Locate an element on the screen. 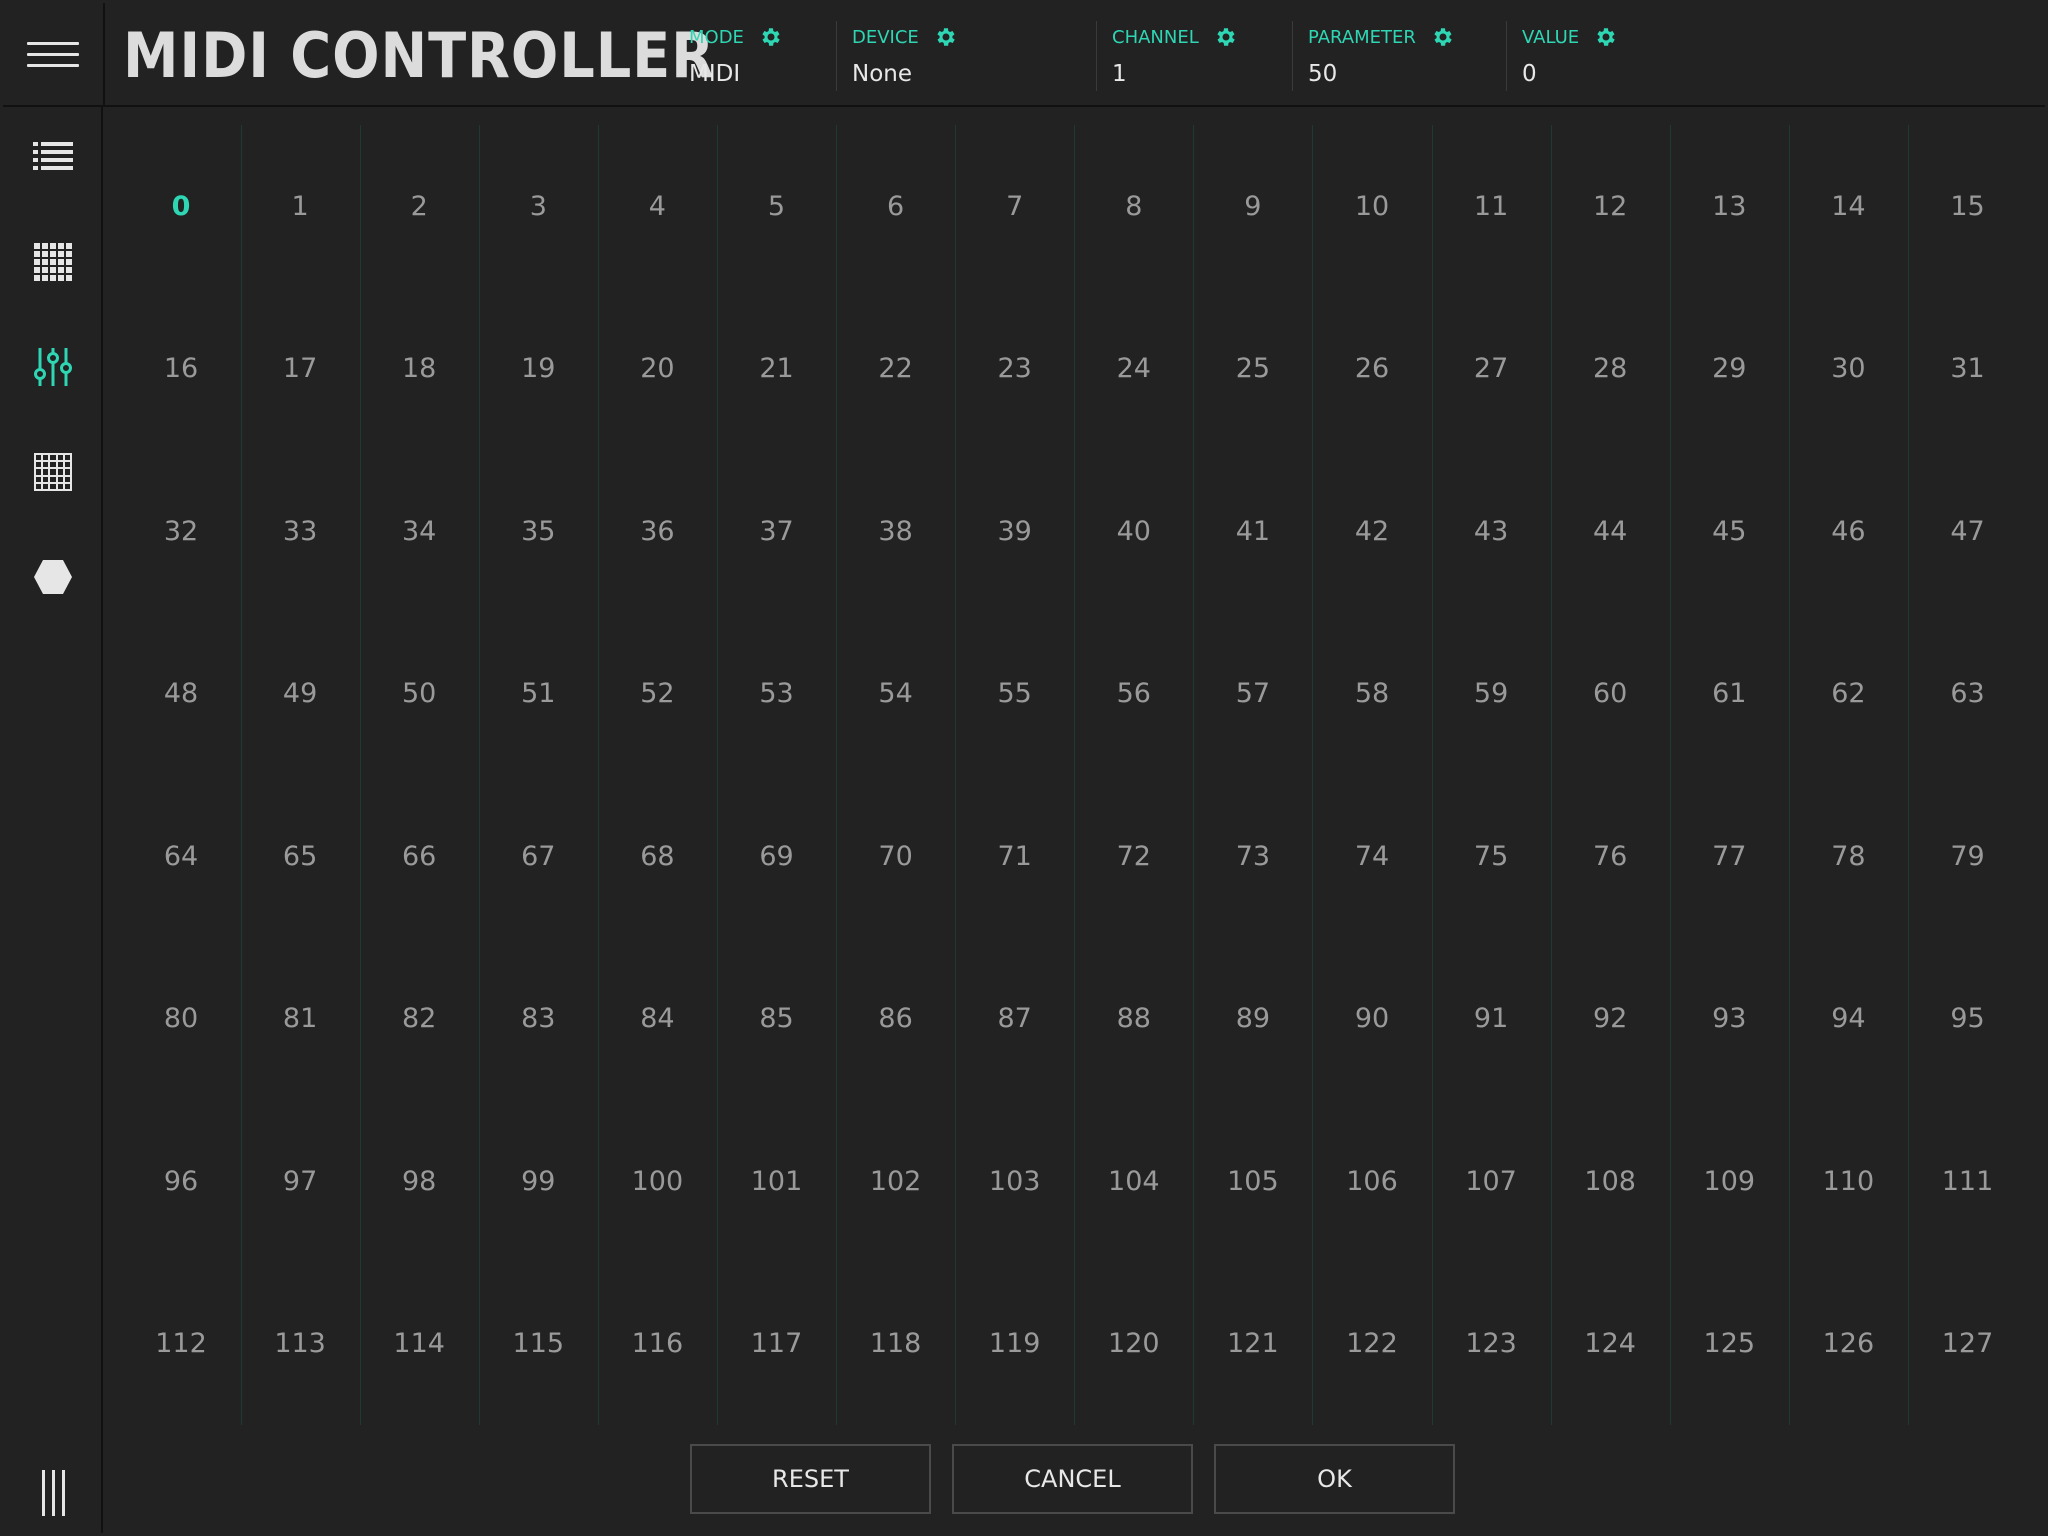 This screenshot has width=2048, height=1536. sidebar-item-sliders is located at coordinates (53, 367).